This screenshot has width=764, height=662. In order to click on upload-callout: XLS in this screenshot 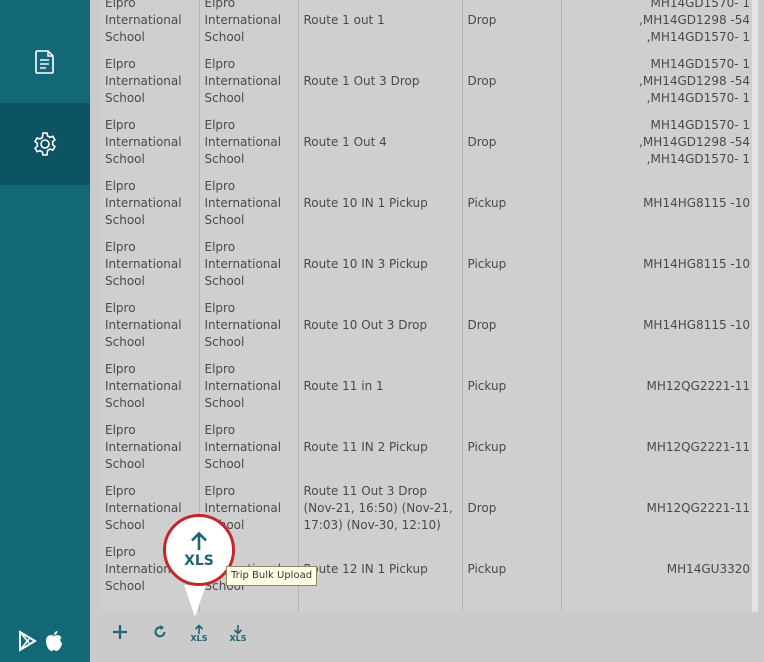, I will do `click(199, 550)`.